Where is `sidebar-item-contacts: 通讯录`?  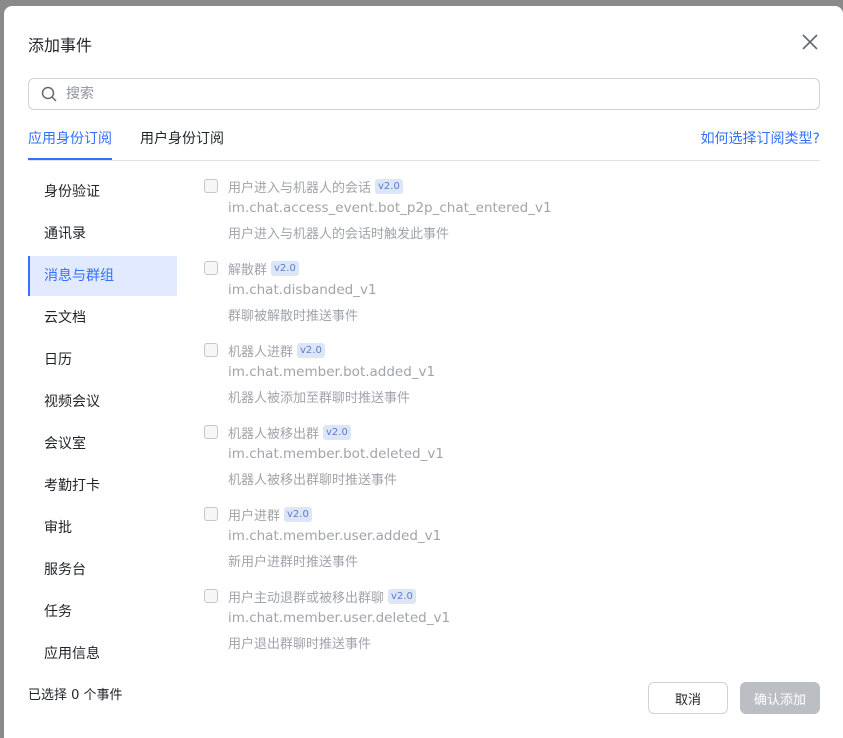
sidebar-item-contacts: 通讯录 is located at coordinates (102, 234).